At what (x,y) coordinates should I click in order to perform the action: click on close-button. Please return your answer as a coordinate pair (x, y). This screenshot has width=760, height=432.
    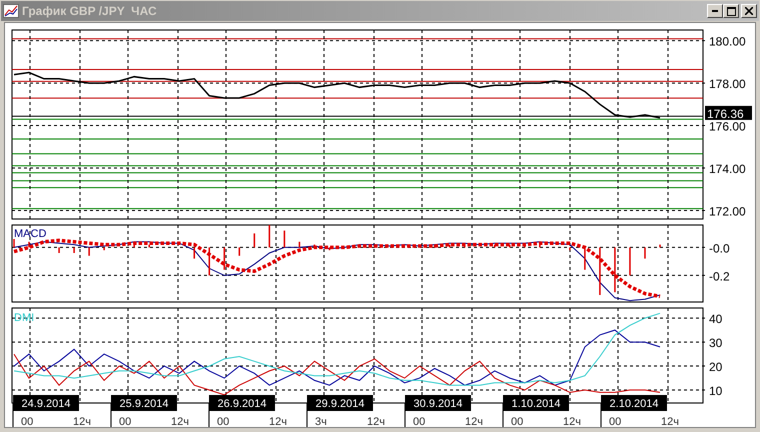
    Looking at the image, I should click on (749, 11).